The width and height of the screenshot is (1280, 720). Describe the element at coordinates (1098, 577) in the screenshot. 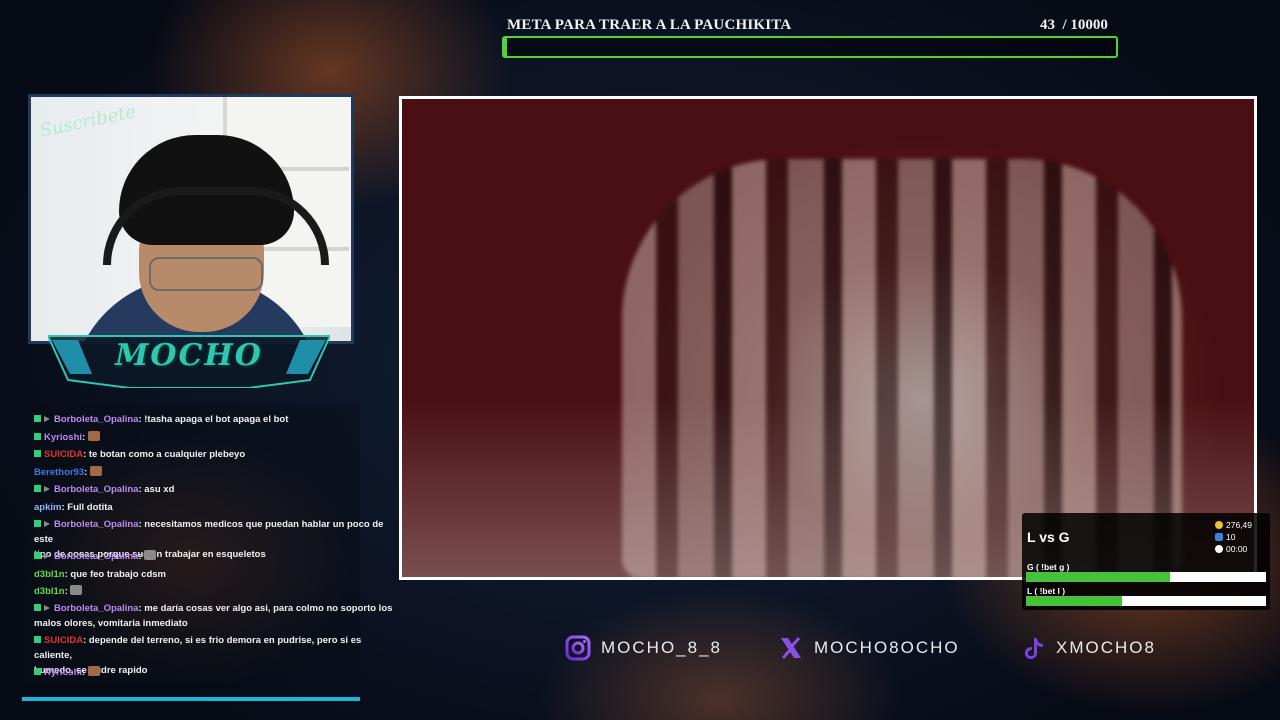

I see `option-g-fill` at that location.